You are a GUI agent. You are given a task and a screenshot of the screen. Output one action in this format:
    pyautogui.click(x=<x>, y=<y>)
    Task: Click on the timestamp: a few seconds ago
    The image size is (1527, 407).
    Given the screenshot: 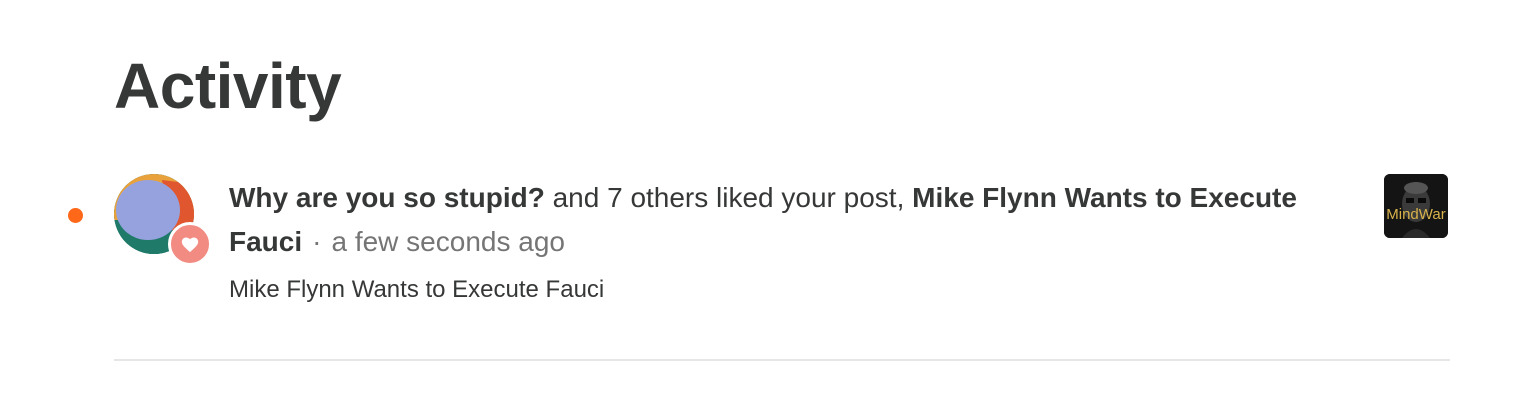 What is the action you would take?
    pyautogui.click(x=448, y=241)
    